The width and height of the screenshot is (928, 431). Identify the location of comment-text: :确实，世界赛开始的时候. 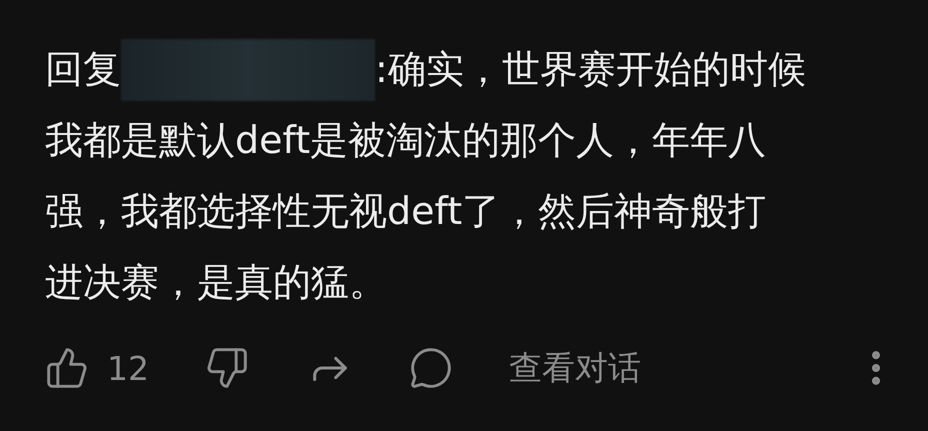
(590, 69).